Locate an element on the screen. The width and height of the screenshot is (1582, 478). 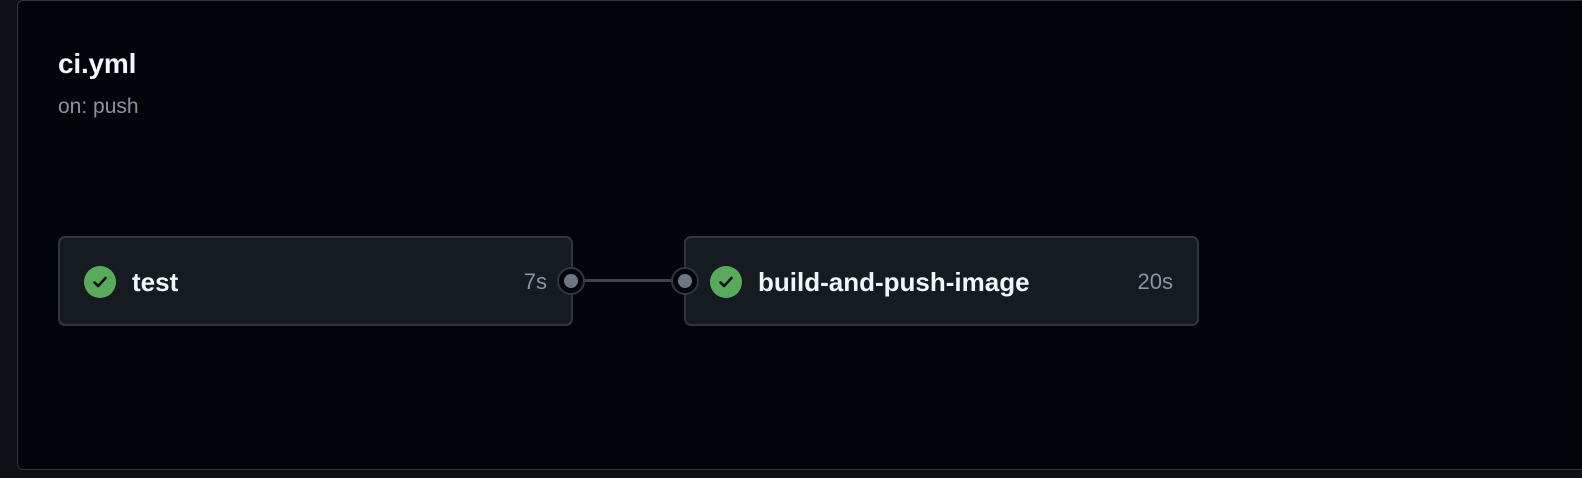
job-dependency-connector is located at coordinates (629, 280).